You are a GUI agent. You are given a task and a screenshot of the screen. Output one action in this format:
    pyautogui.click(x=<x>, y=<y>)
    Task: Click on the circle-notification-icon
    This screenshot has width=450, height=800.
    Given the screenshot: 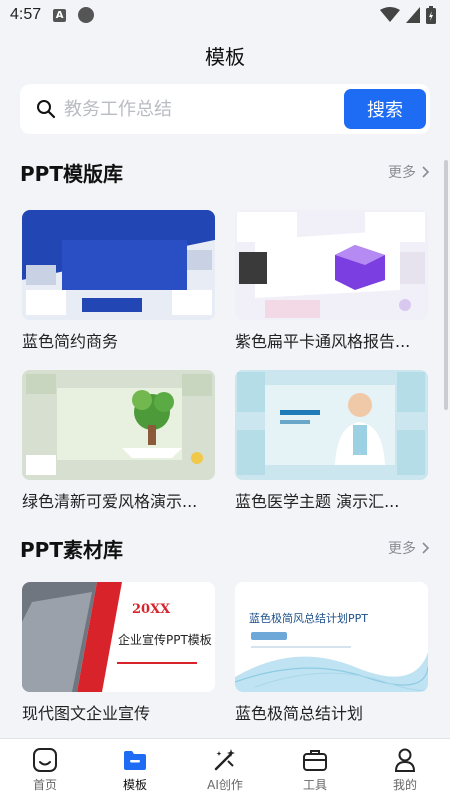 What is the action you would take?
    pyautogui.click(x=86, y=15)
    